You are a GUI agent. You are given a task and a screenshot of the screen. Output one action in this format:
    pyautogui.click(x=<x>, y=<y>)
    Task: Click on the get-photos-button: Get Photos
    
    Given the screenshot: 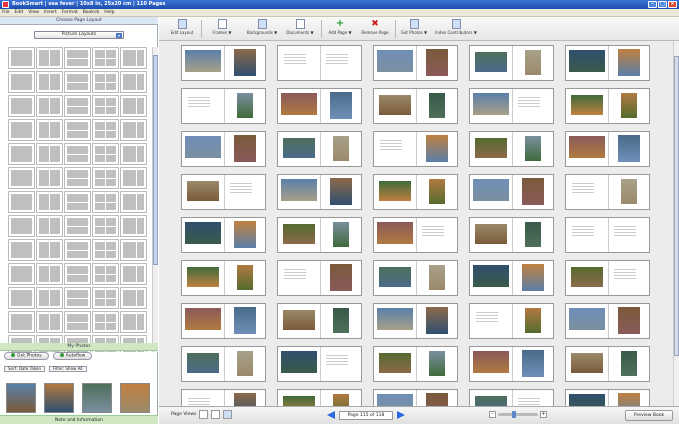 What is the action you would take?
    pyautogui.click(x=26, y=356)
    